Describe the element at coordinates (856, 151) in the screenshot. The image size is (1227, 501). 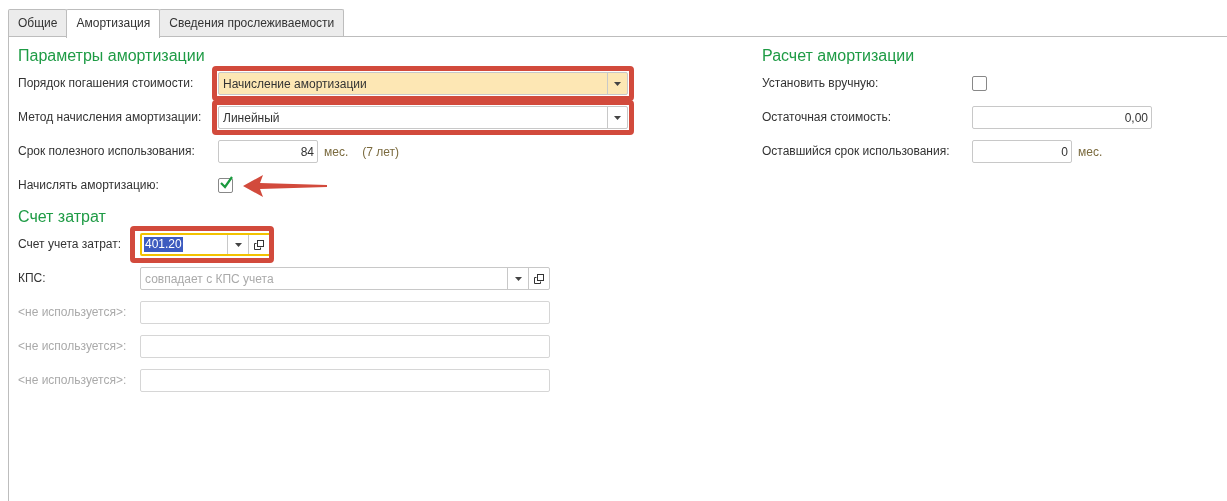
I see `field-label: Оставшийся срок использования:` at that location.